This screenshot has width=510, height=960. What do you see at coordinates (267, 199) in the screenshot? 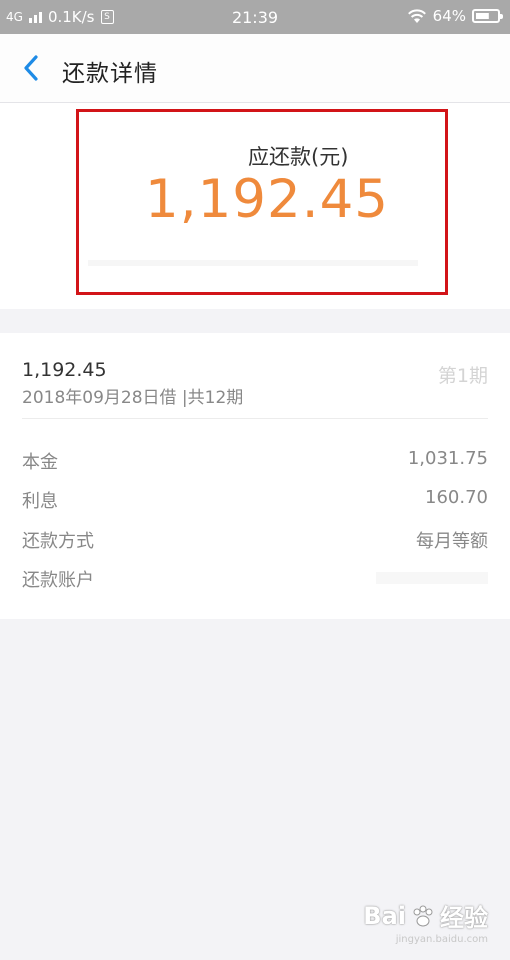
I see `due-amount: 1,192.45` at bounding box center [267, 199].